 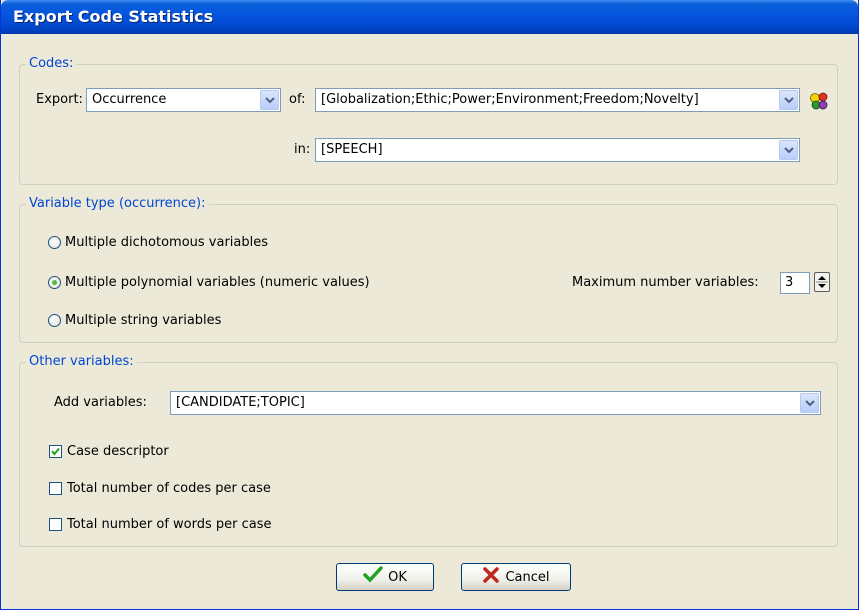 I want to click on checkmark-icon, so click(x=373, y=577).